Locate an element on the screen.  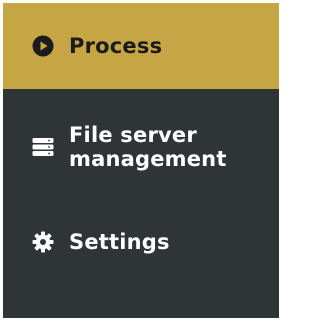
gear-icon is located at coordinates (43, 242).